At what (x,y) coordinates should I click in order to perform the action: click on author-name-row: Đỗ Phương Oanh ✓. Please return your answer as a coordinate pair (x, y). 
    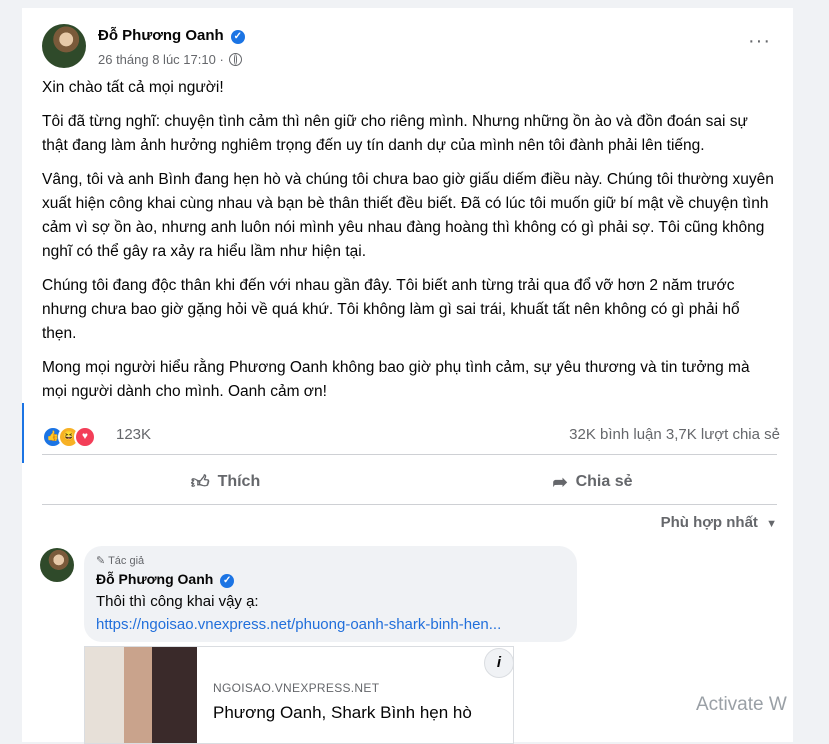
    Looking at the image, I should click on (171, 35).